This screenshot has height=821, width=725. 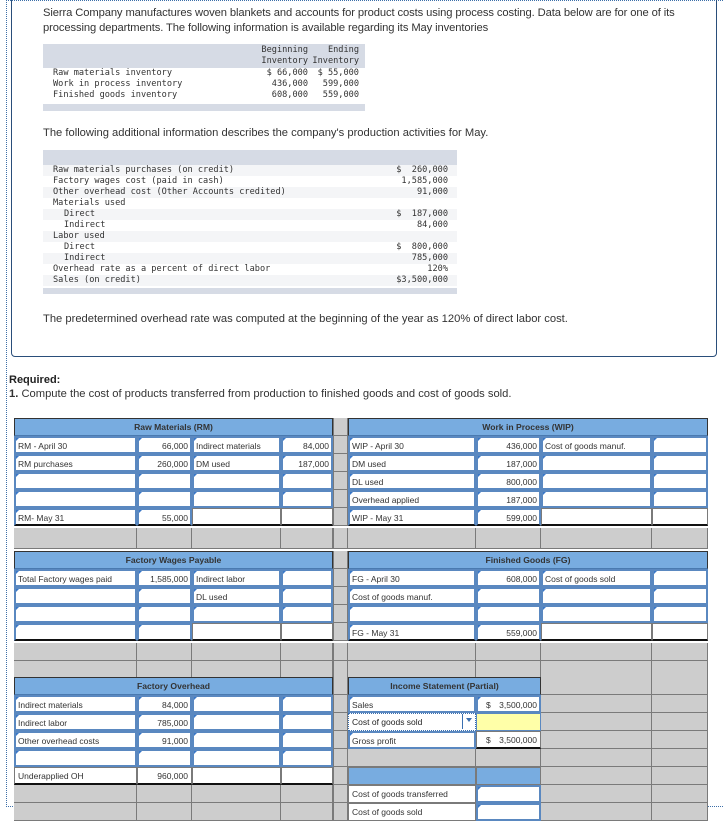 What do you see at coordinates (412, 463) in the screenshot?
I see `work-in-process-debit-label: DM used` at bounding box center [412, 463].